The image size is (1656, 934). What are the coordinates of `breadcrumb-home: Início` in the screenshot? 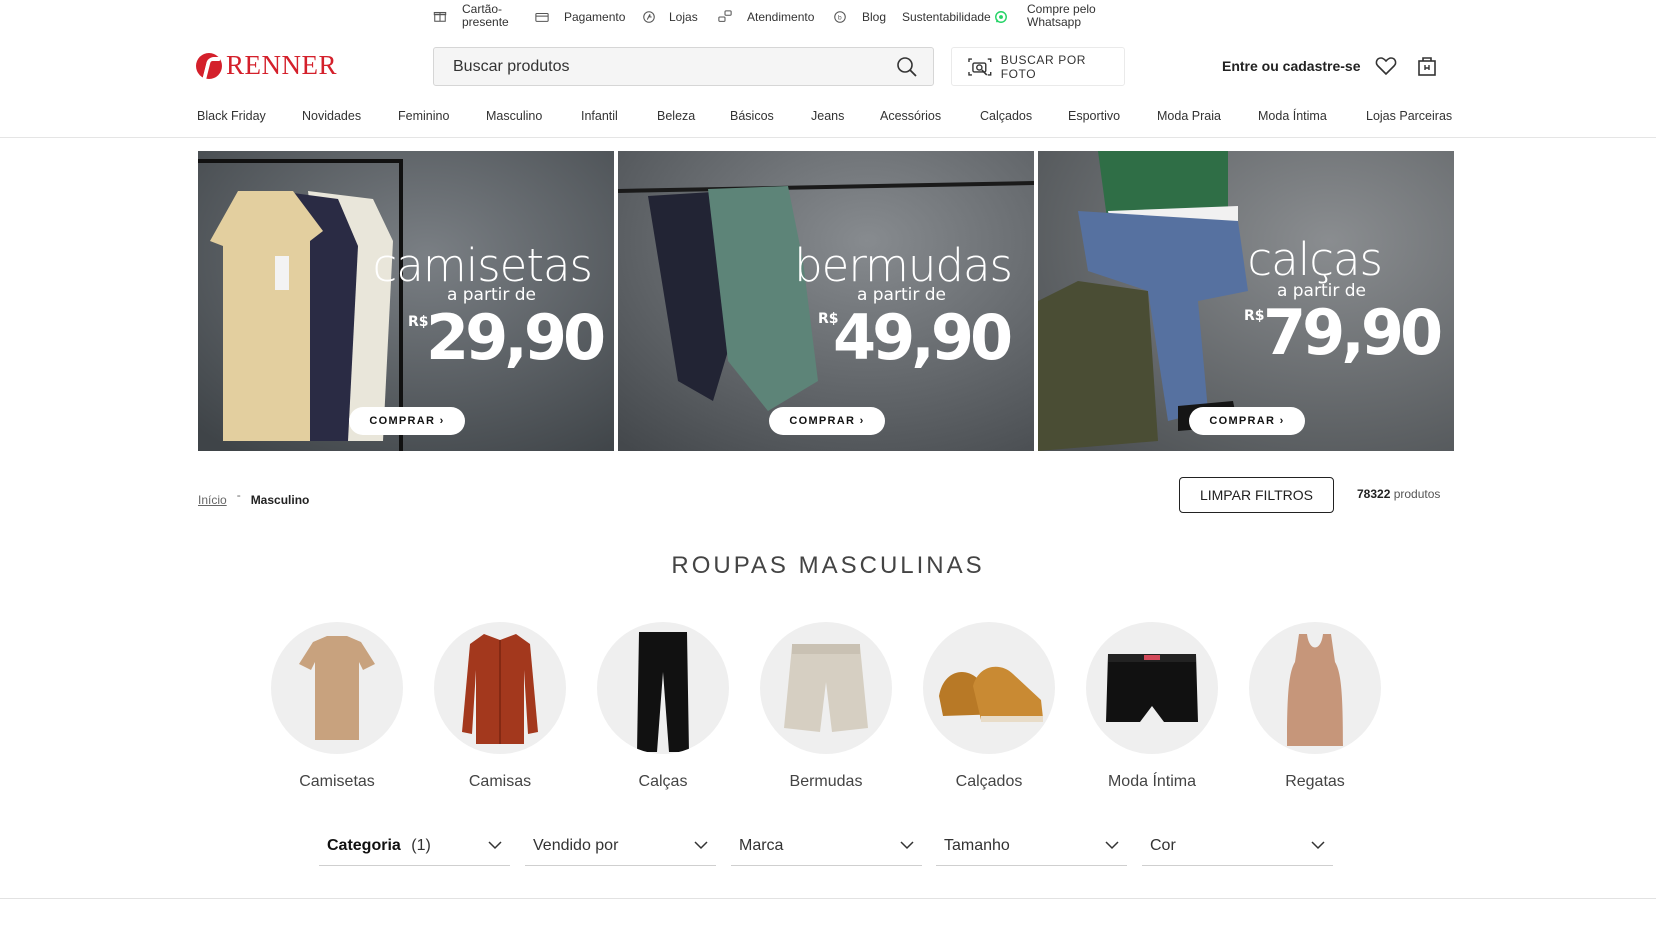 It's located at (212, 500).